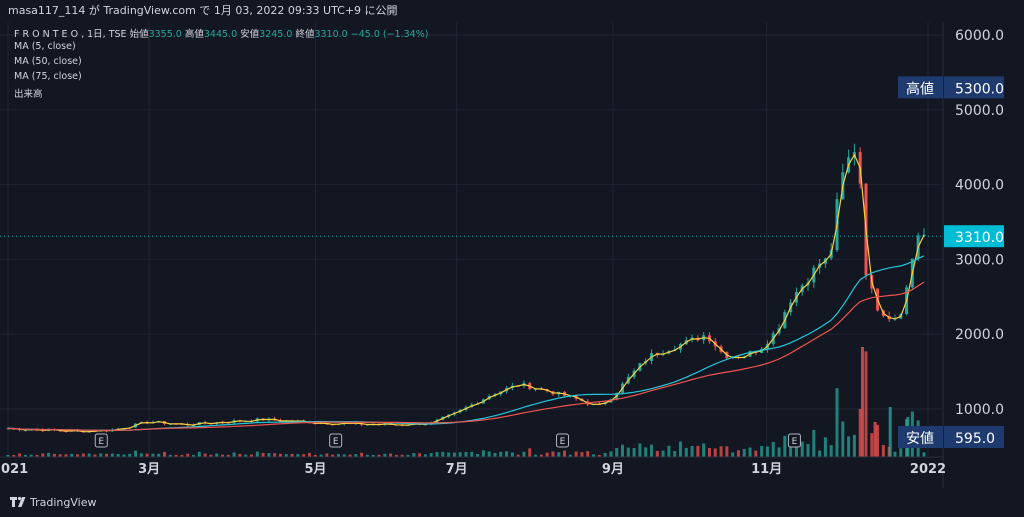 This screenshot has width=1024, height=517. I want to click on y-tick-label: 4000.0, so click(979, 186).